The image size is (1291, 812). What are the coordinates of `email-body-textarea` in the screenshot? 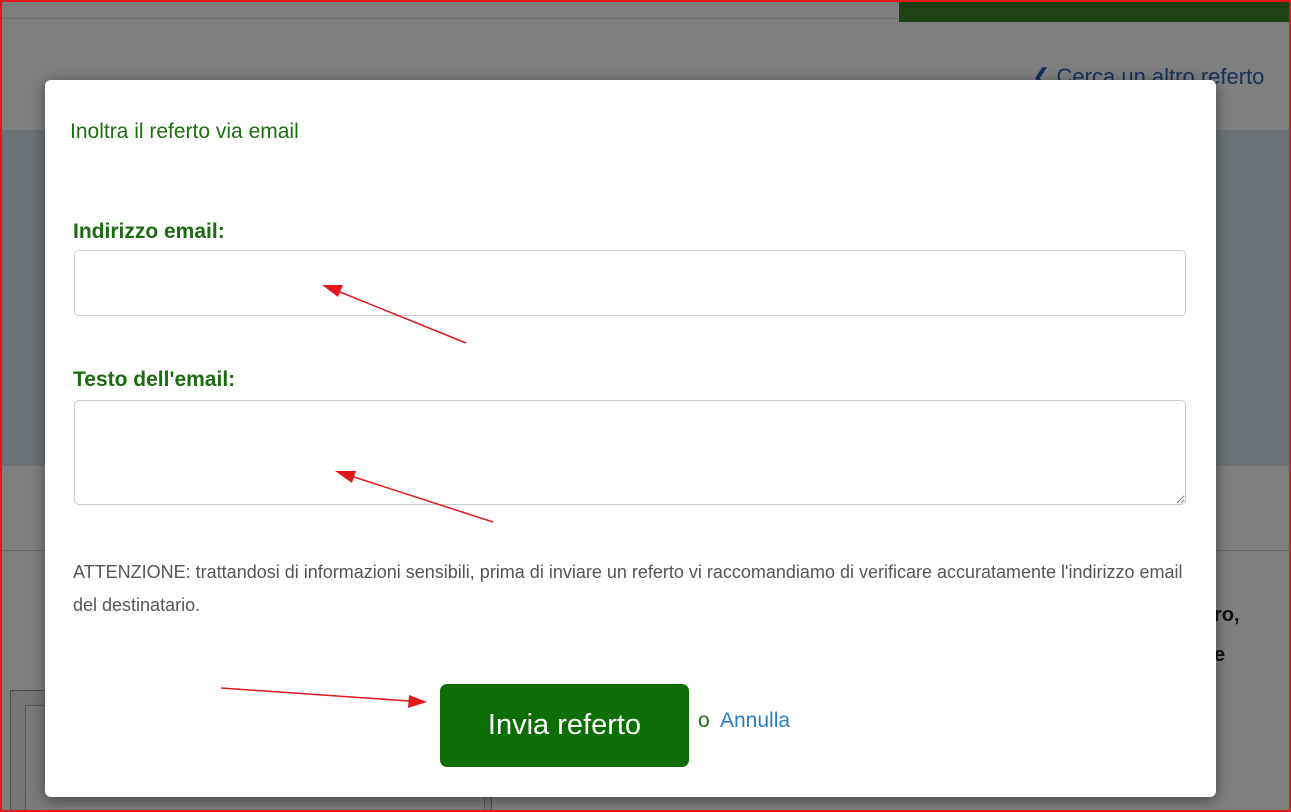 It's located at (630, 452).